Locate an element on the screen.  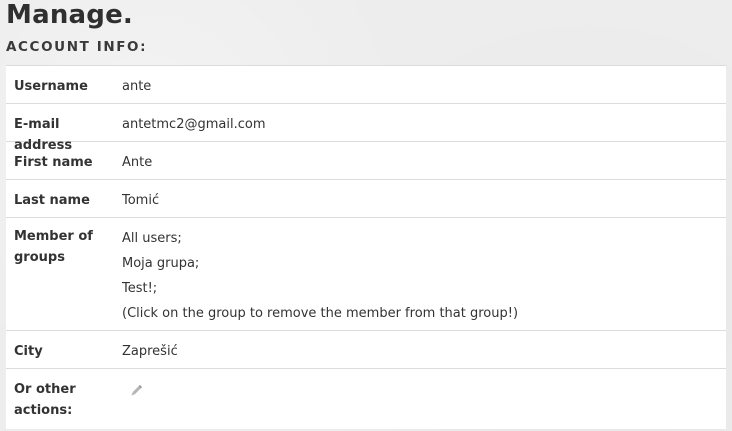
groups-label: Member of groups is located at coordinates (53, 247).